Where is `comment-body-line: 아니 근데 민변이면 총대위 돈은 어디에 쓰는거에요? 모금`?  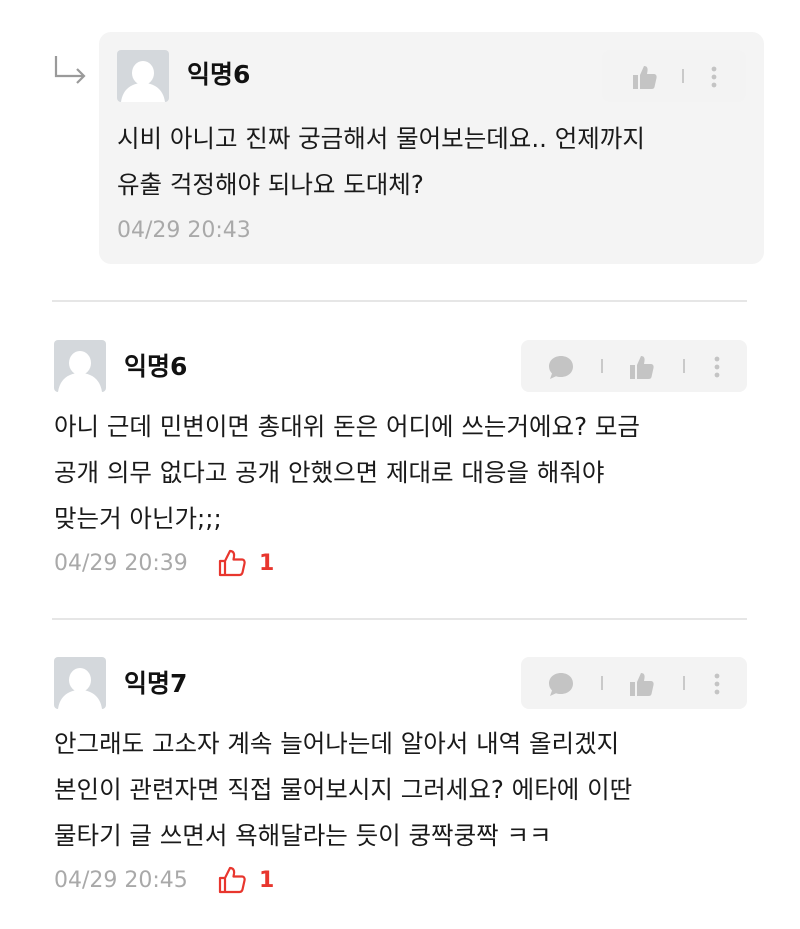 comment-body-line: 아니 근데 민변이면 총대위 돈은 어디에 쓰는거에요? 모금 is located at coordinates (347, 426).